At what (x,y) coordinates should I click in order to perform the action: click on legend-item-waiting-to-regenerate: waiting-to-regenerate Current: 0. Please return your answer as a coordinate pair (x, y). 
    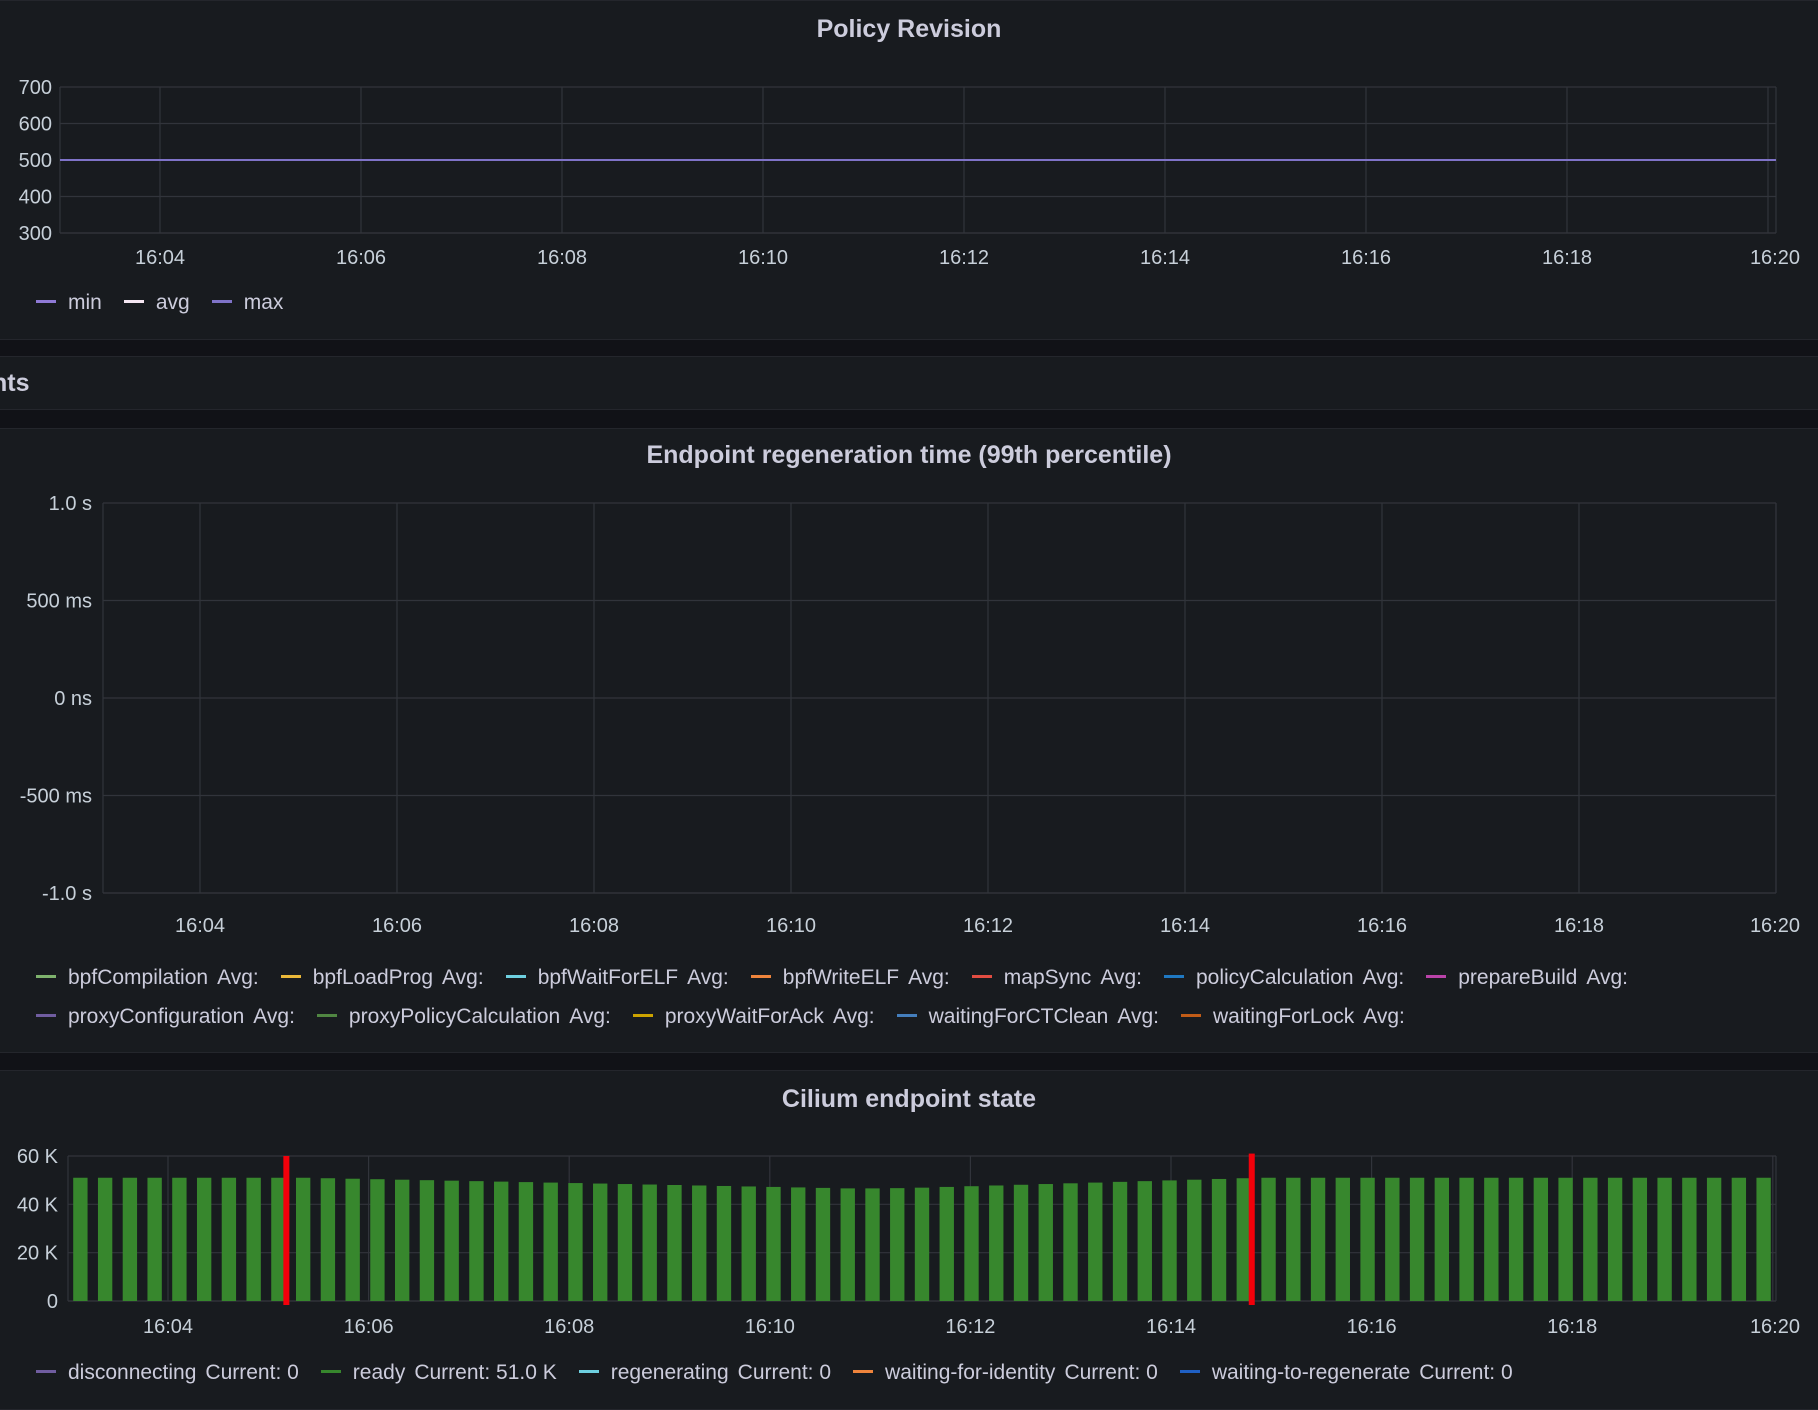
    Looking at the image, I should click on (1346, 1373).